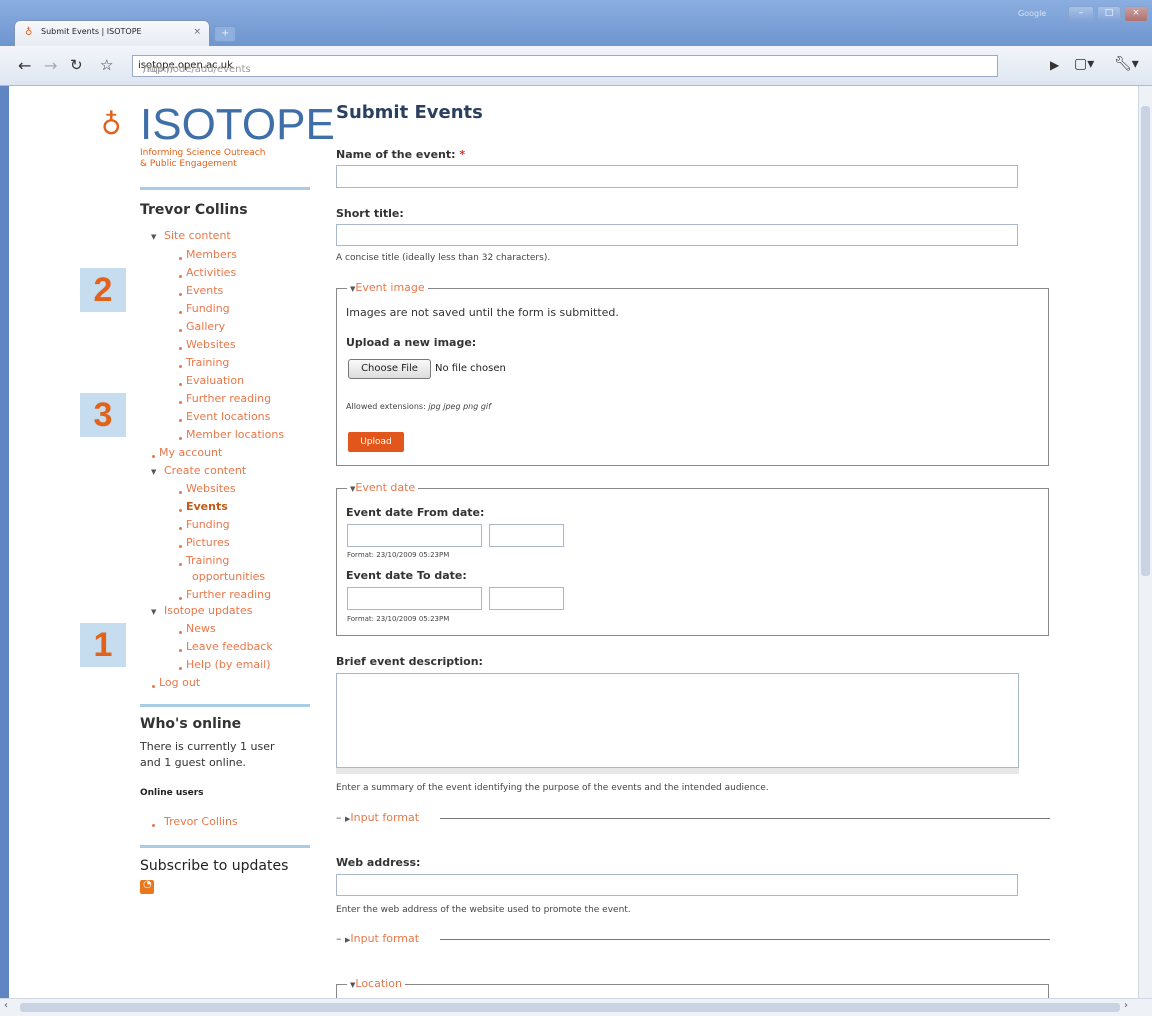 This screenshot has height=1016, width=1152. What do you see at coordinates (414, 598) in the screenshot?
I see `to-date-input` at bounding box center [414, 598].